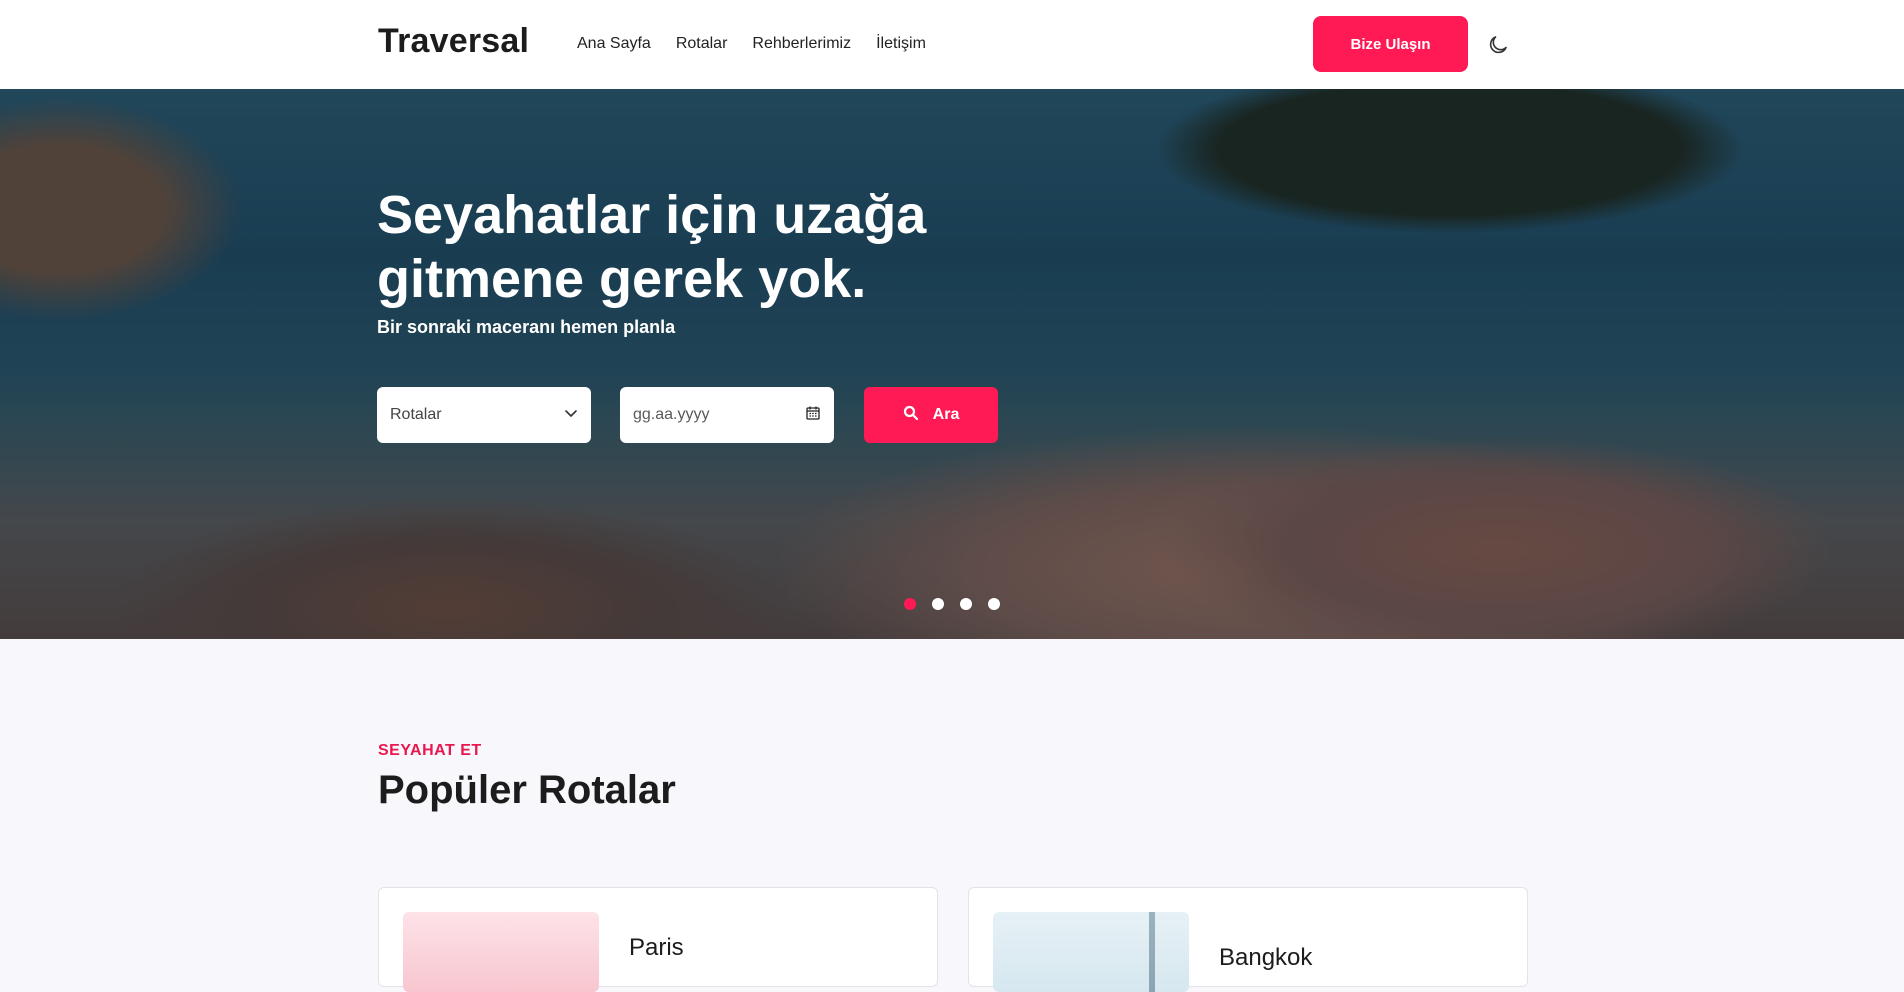 The image size is (1904, 992). I want to click on search-icon, so click(911, 415).